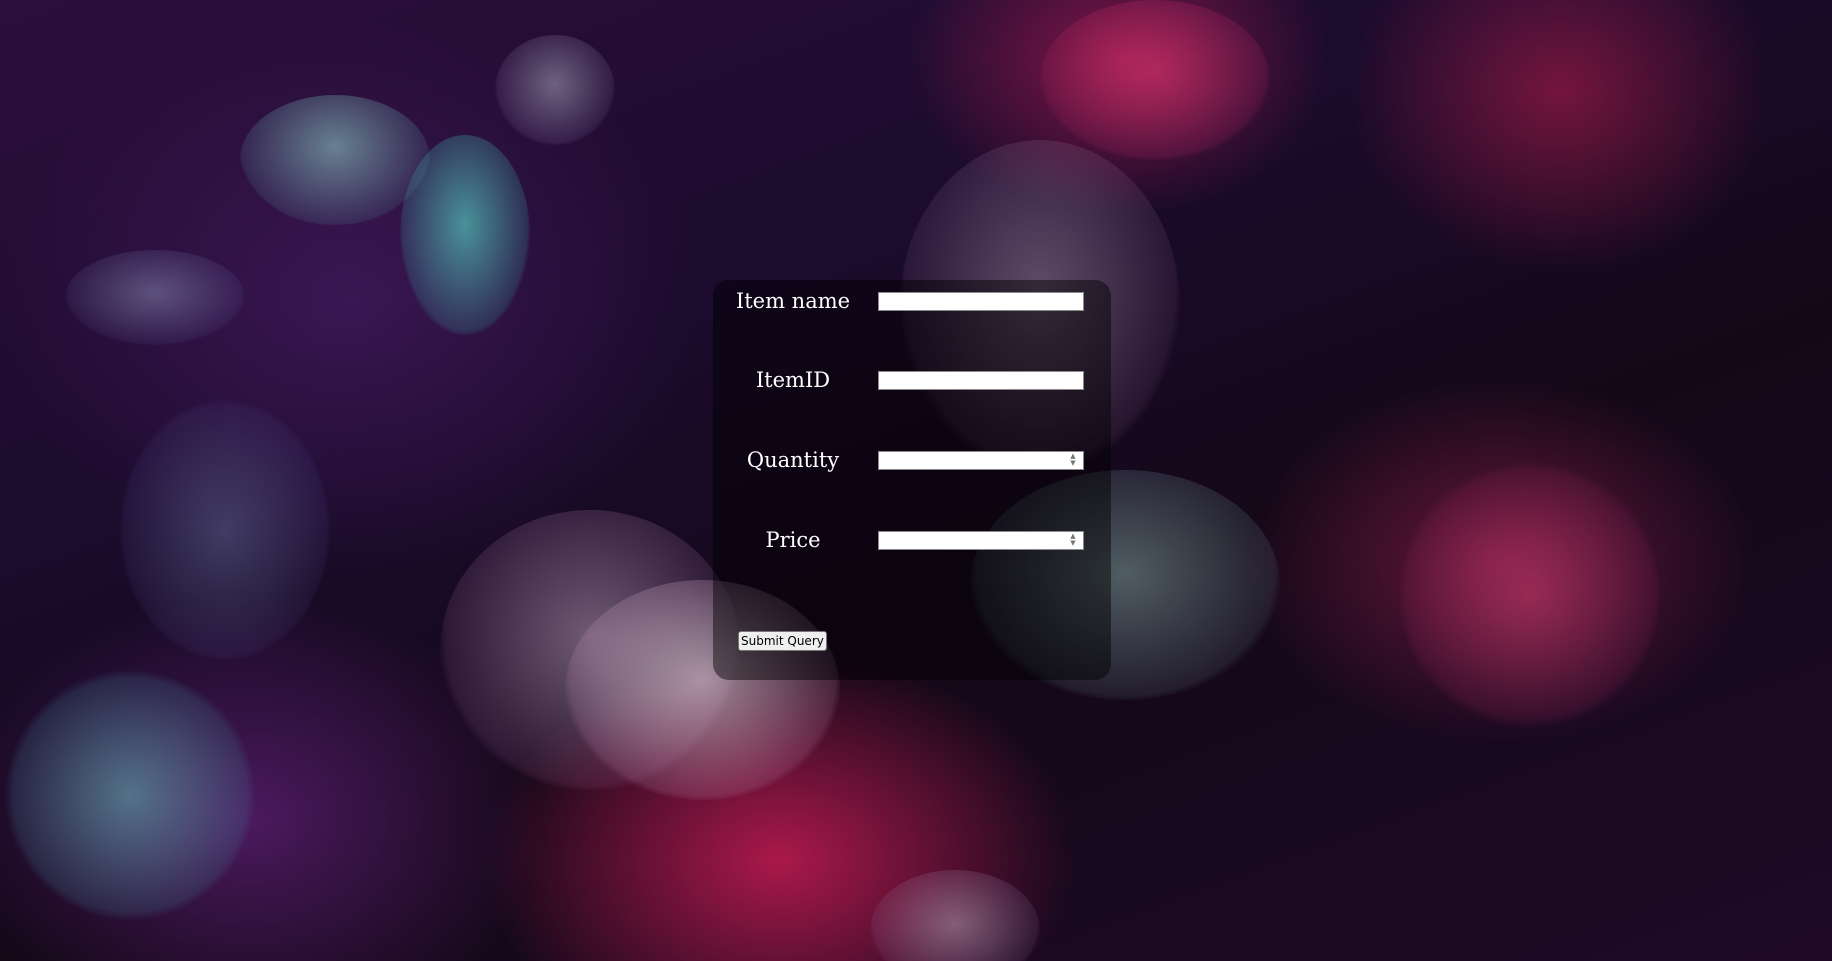 Image resolution: width=1832 pixels, height=961 pixels. I want to click on quantity-row: Quantity ▲ ▼, so click(912, 460).